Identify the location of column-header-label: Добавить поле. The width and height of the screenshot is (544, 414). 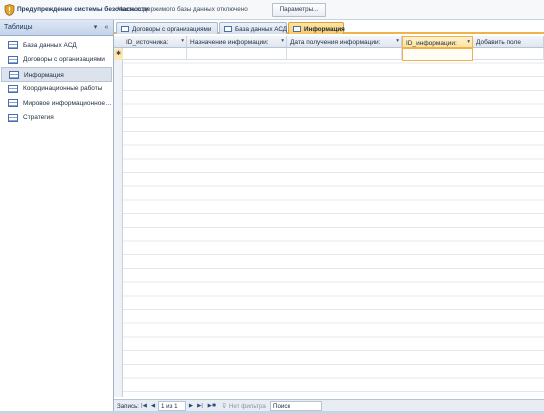
(498, 42).